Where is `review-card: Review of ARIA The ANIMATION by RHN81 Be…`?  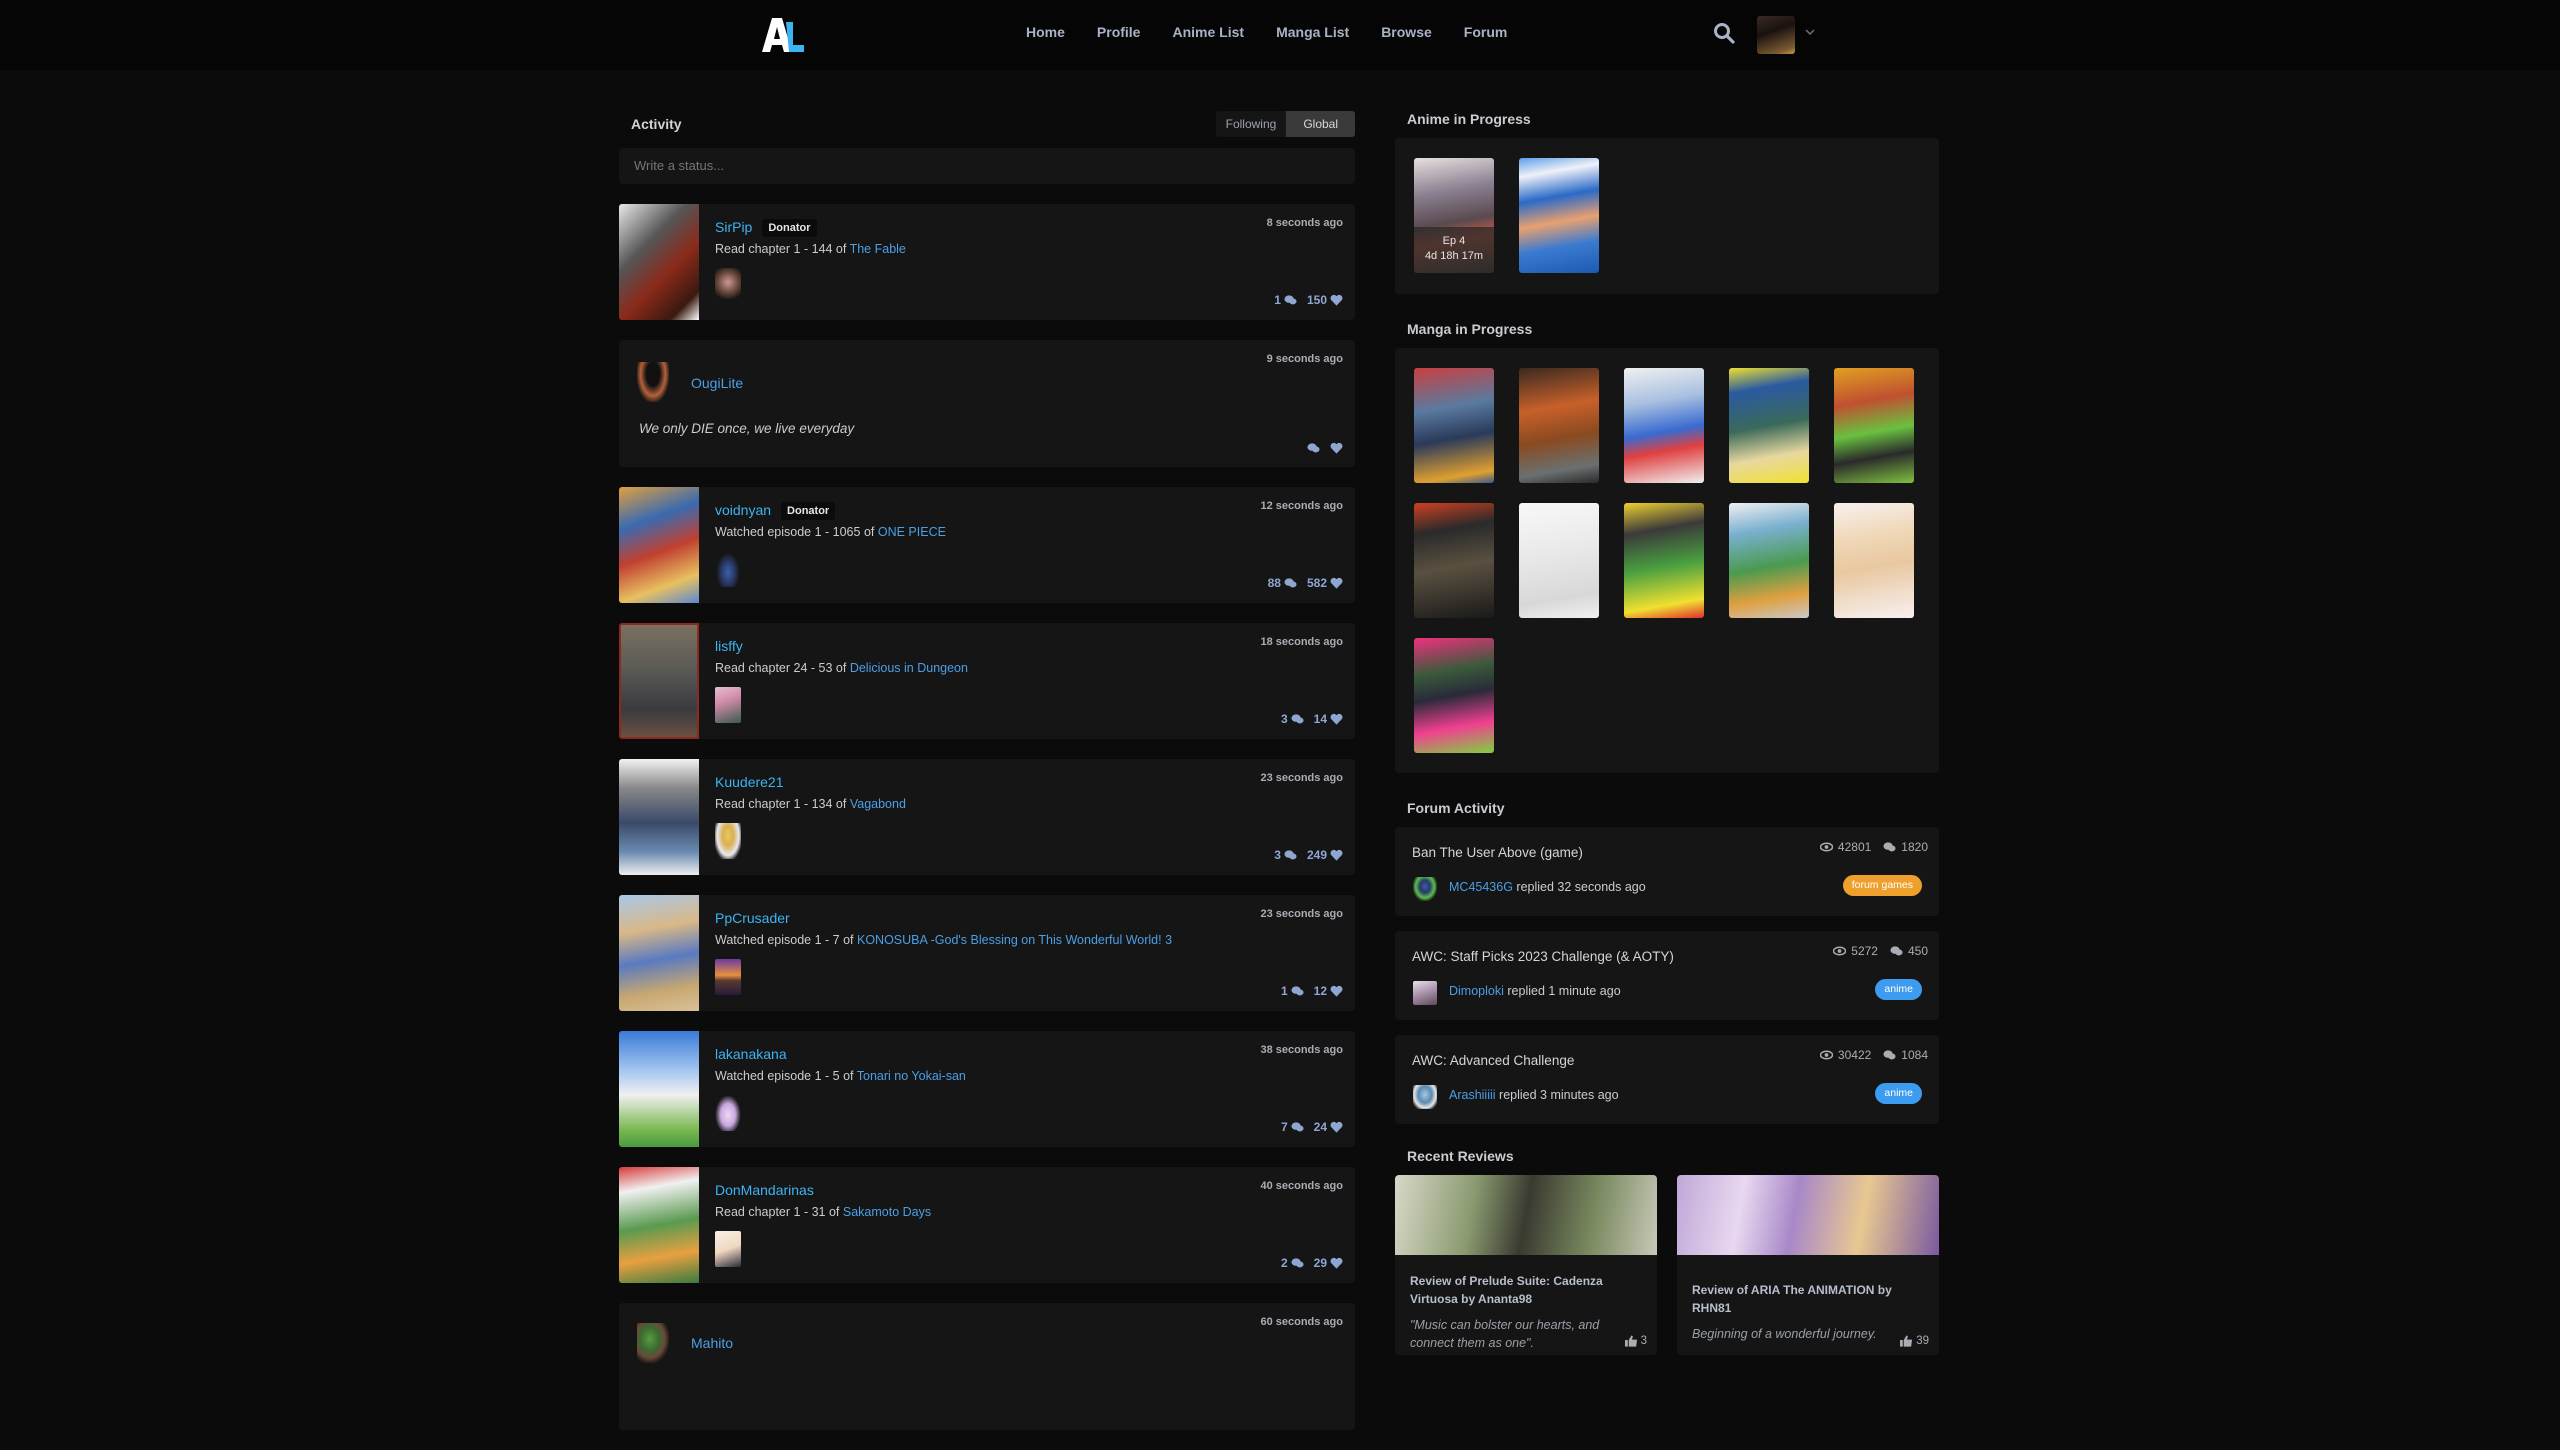 review-card: Review of ARIA The ANIMATION by RHN81 Be… is located at coordinates (1808, 1265).